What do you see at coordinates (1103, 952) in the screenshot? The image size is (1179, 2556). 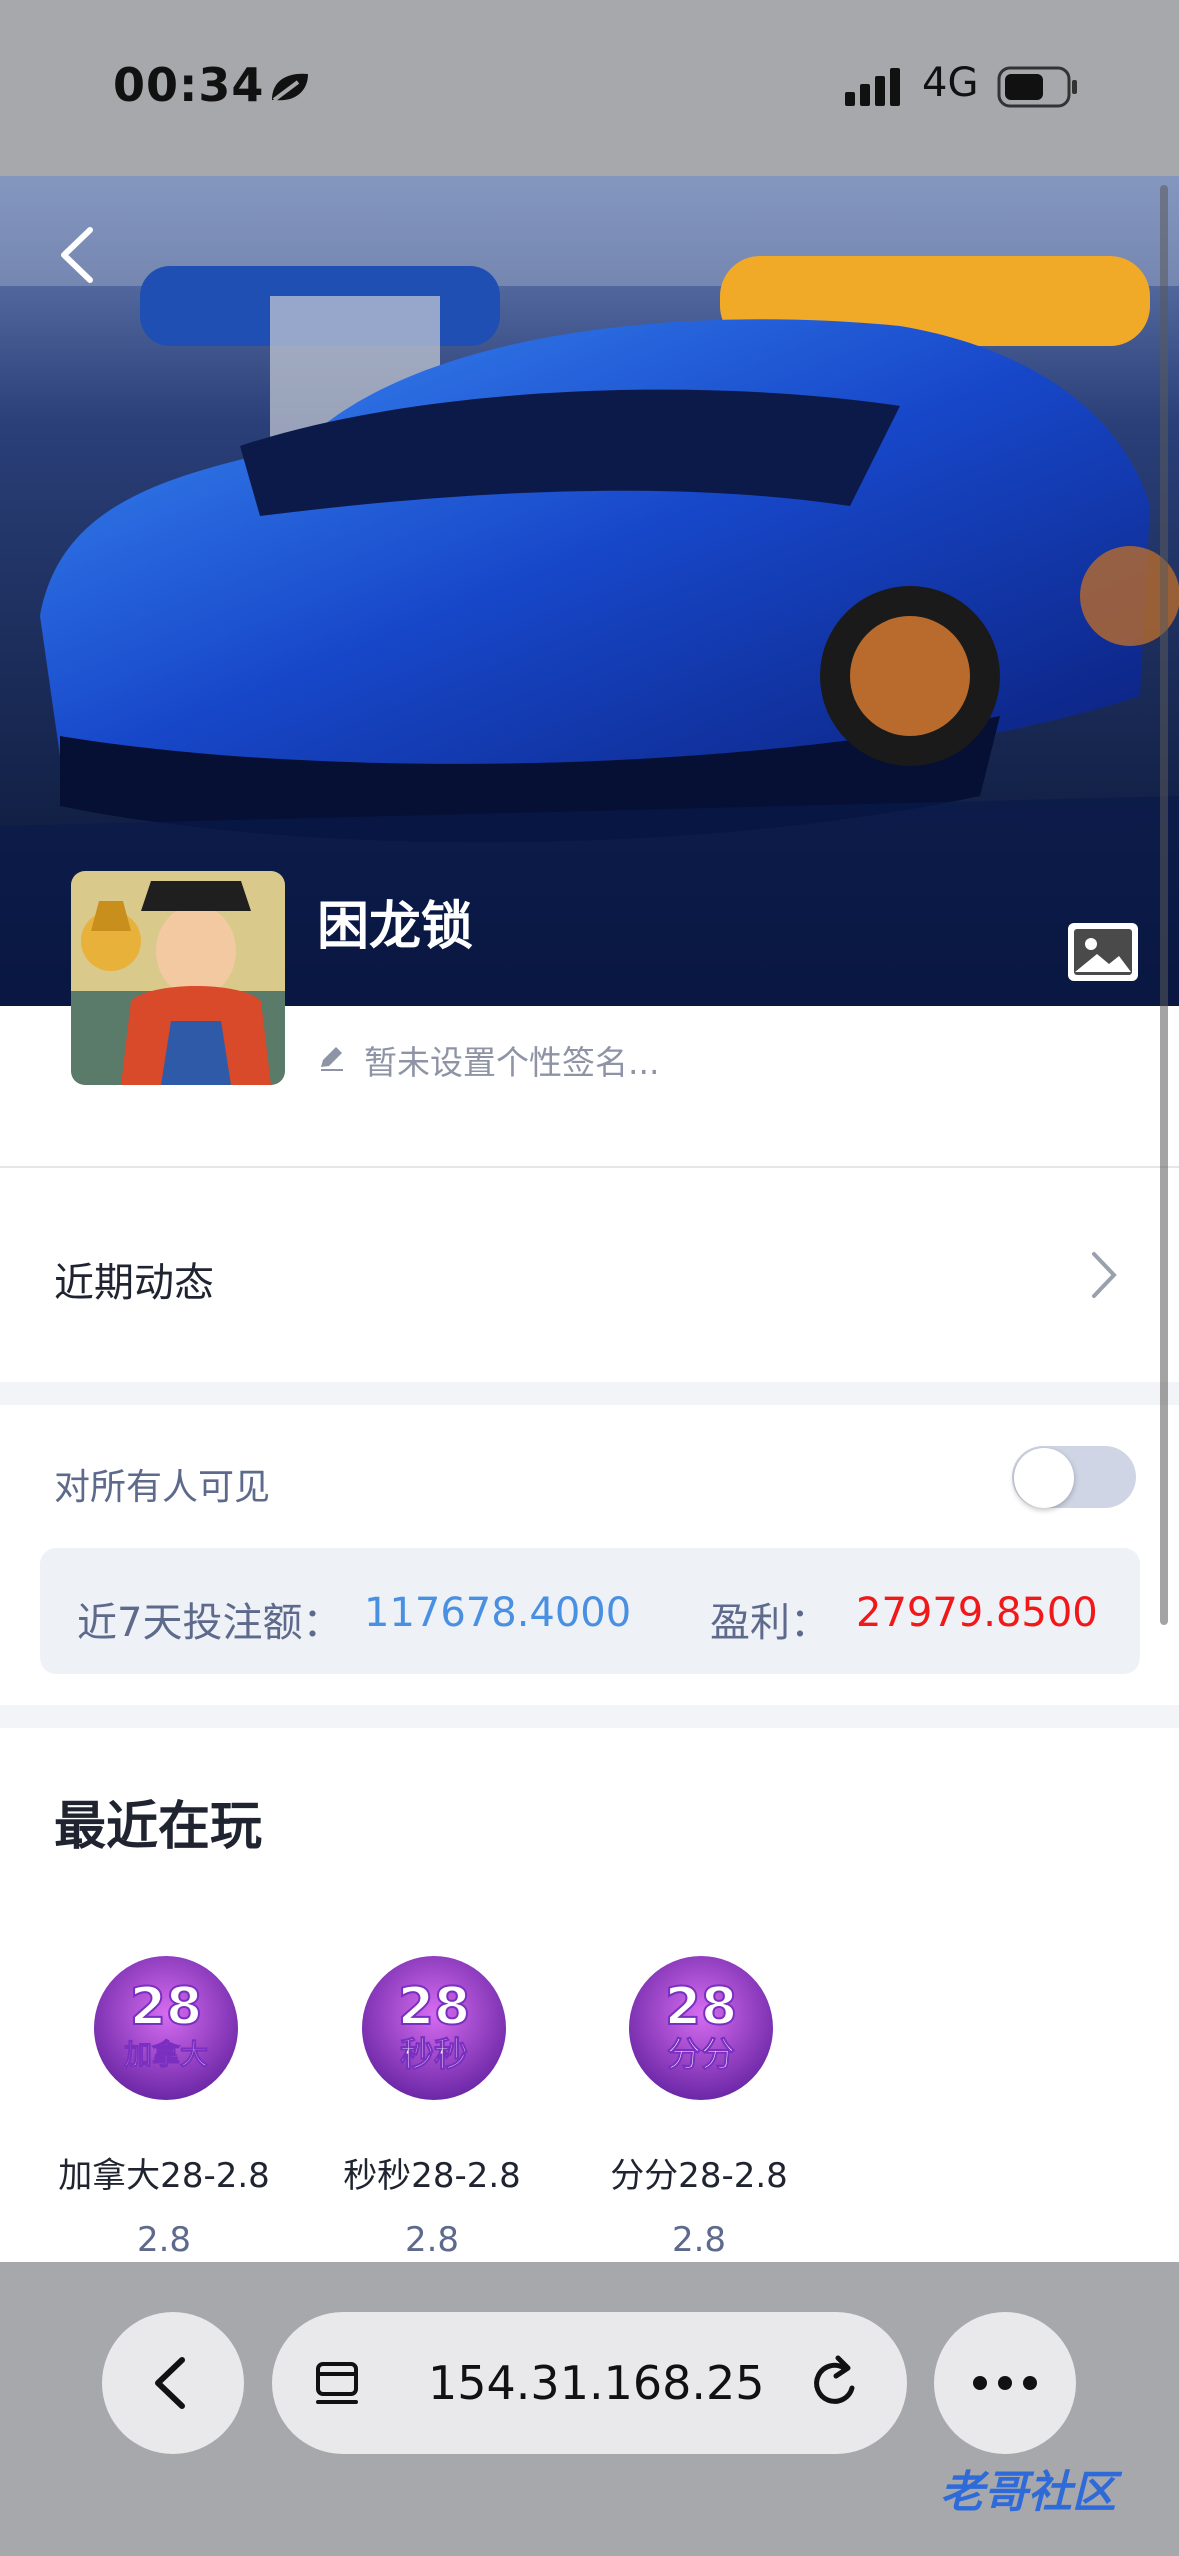 I see `image-icon` at bounding box center [1103, 952].